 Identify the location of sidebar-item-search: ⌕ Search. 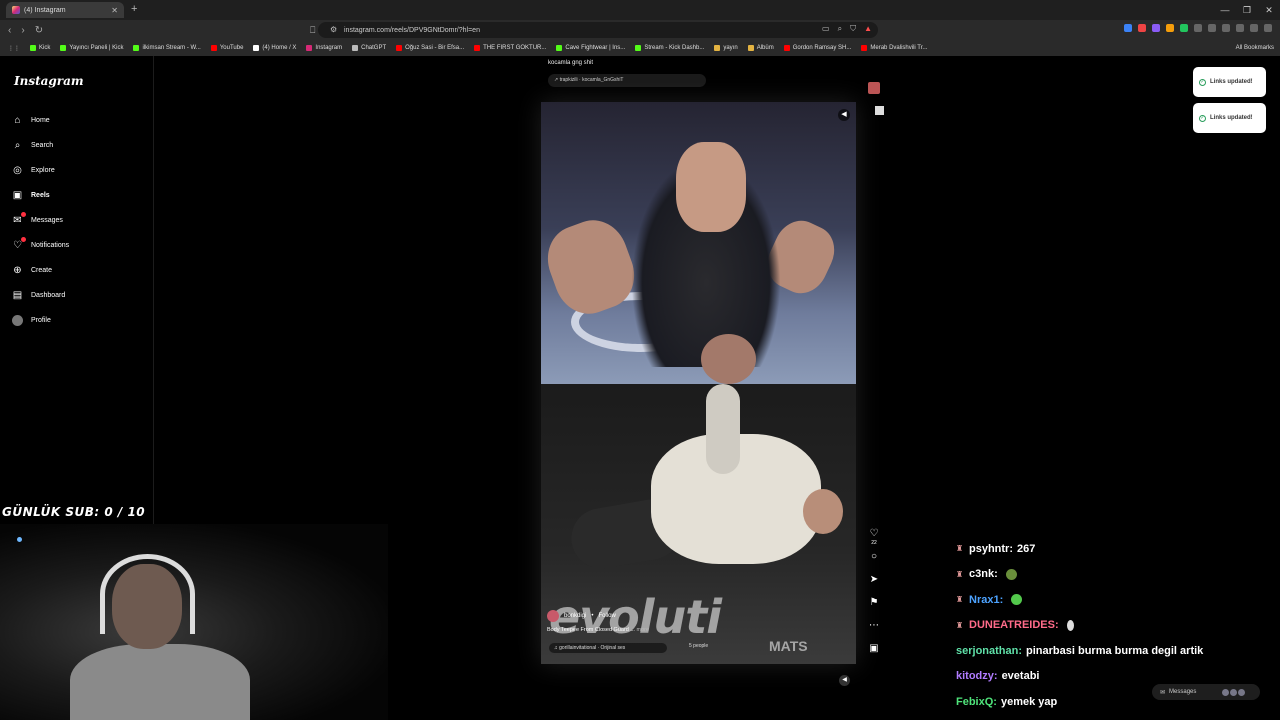
(40, 145).